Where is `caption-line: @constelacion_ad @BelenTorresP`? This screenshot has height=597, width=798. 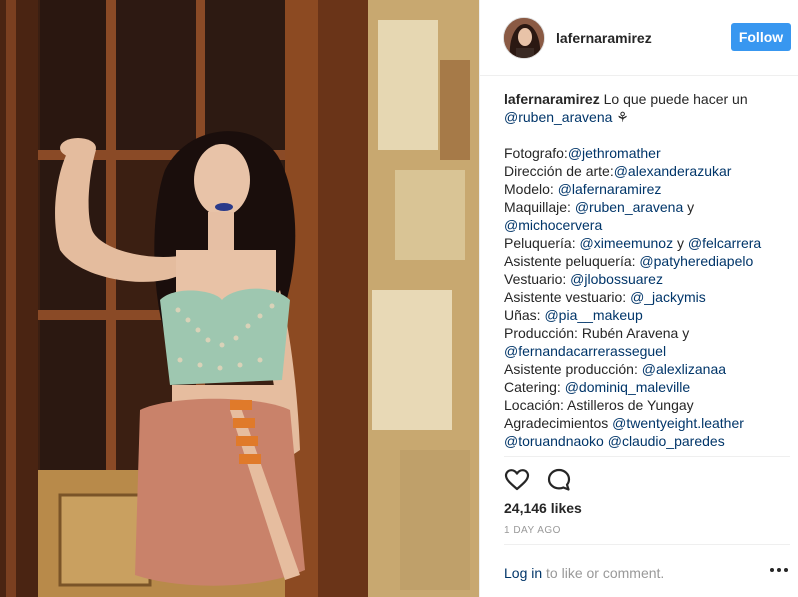 caption-line: @constelacion_ad @BelenTorresP is located at coordinates (647, 452).